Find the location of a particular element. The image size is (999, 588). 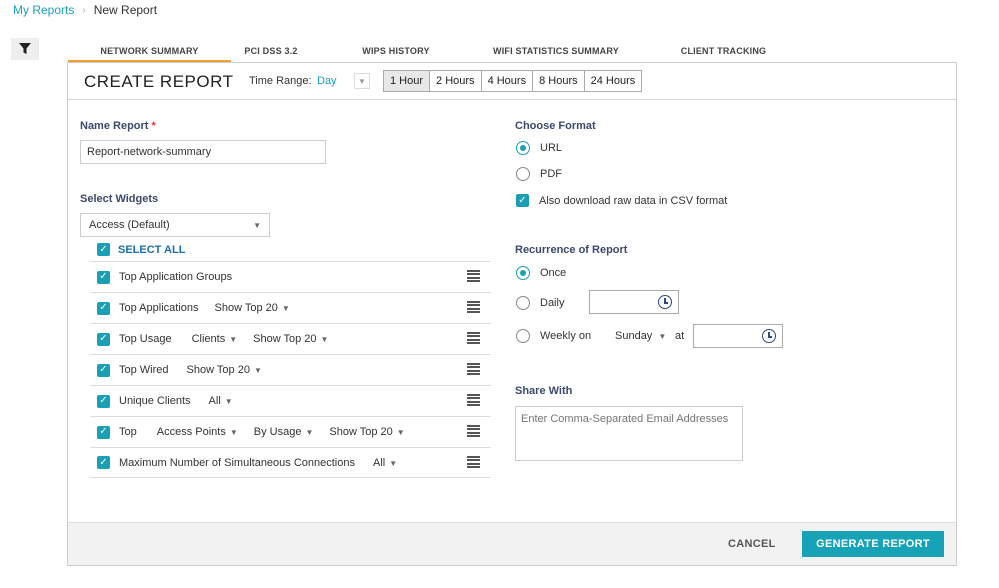

share-email-textarea is located at coordinates (629, 433).